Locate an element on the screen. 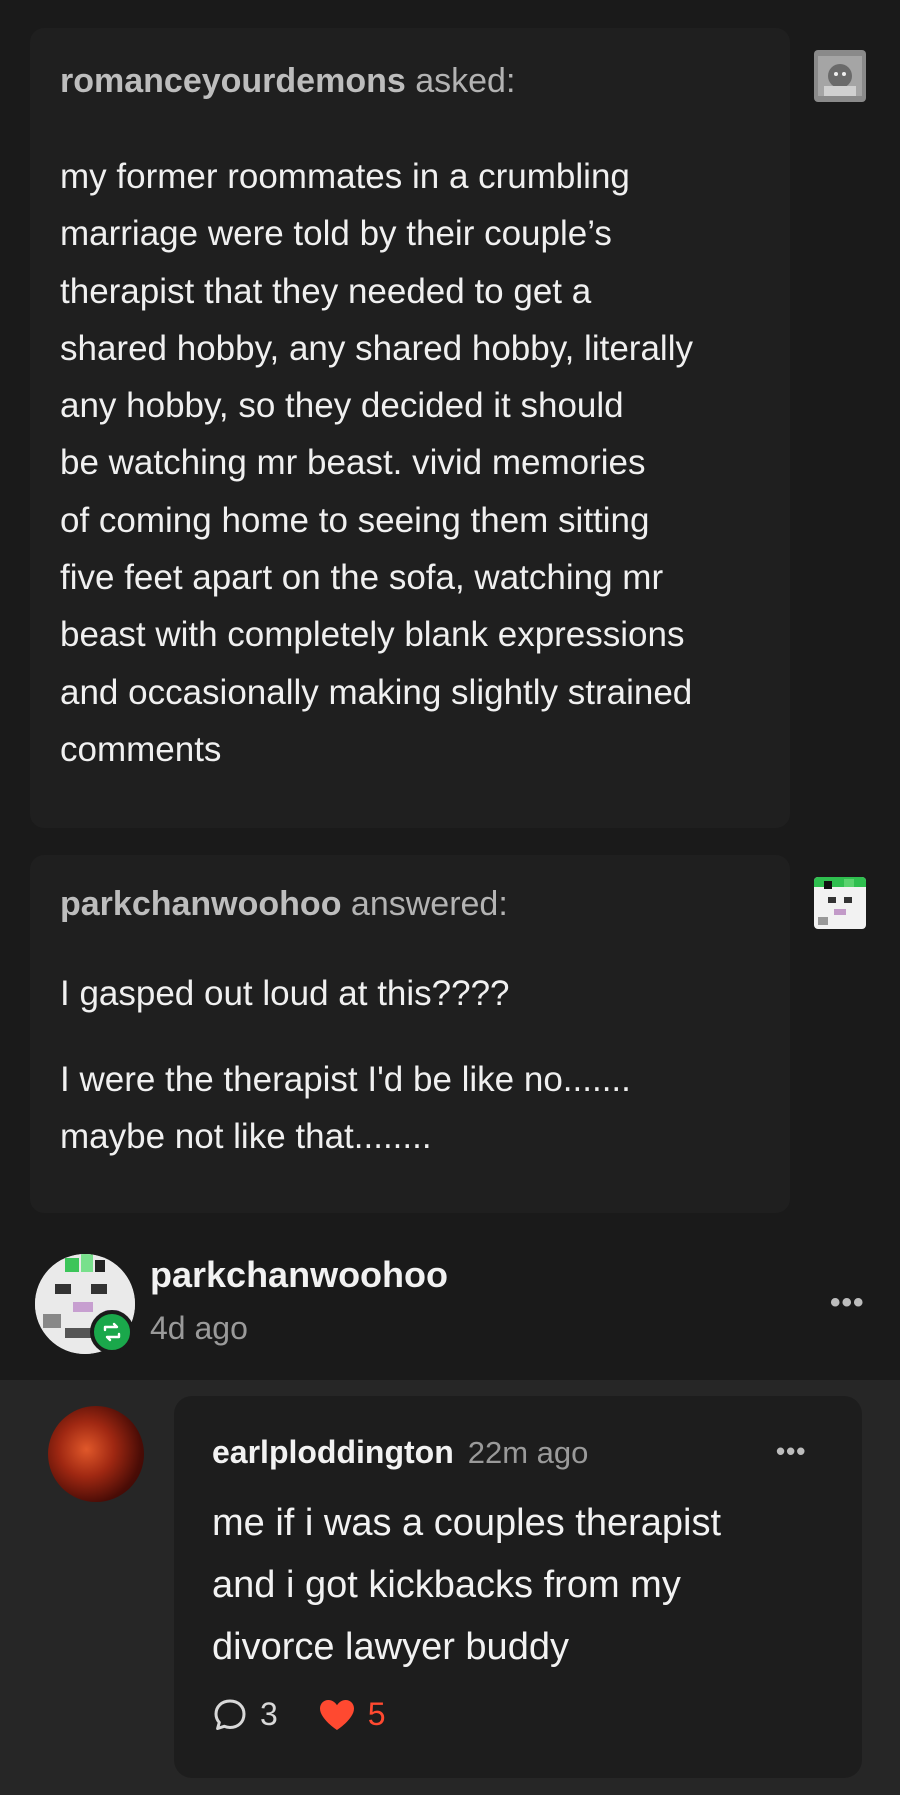 The height and width of the screenshot is (1795, 900). ask-line: my former roommates in a crumbling is located at coordinates (345, 176).